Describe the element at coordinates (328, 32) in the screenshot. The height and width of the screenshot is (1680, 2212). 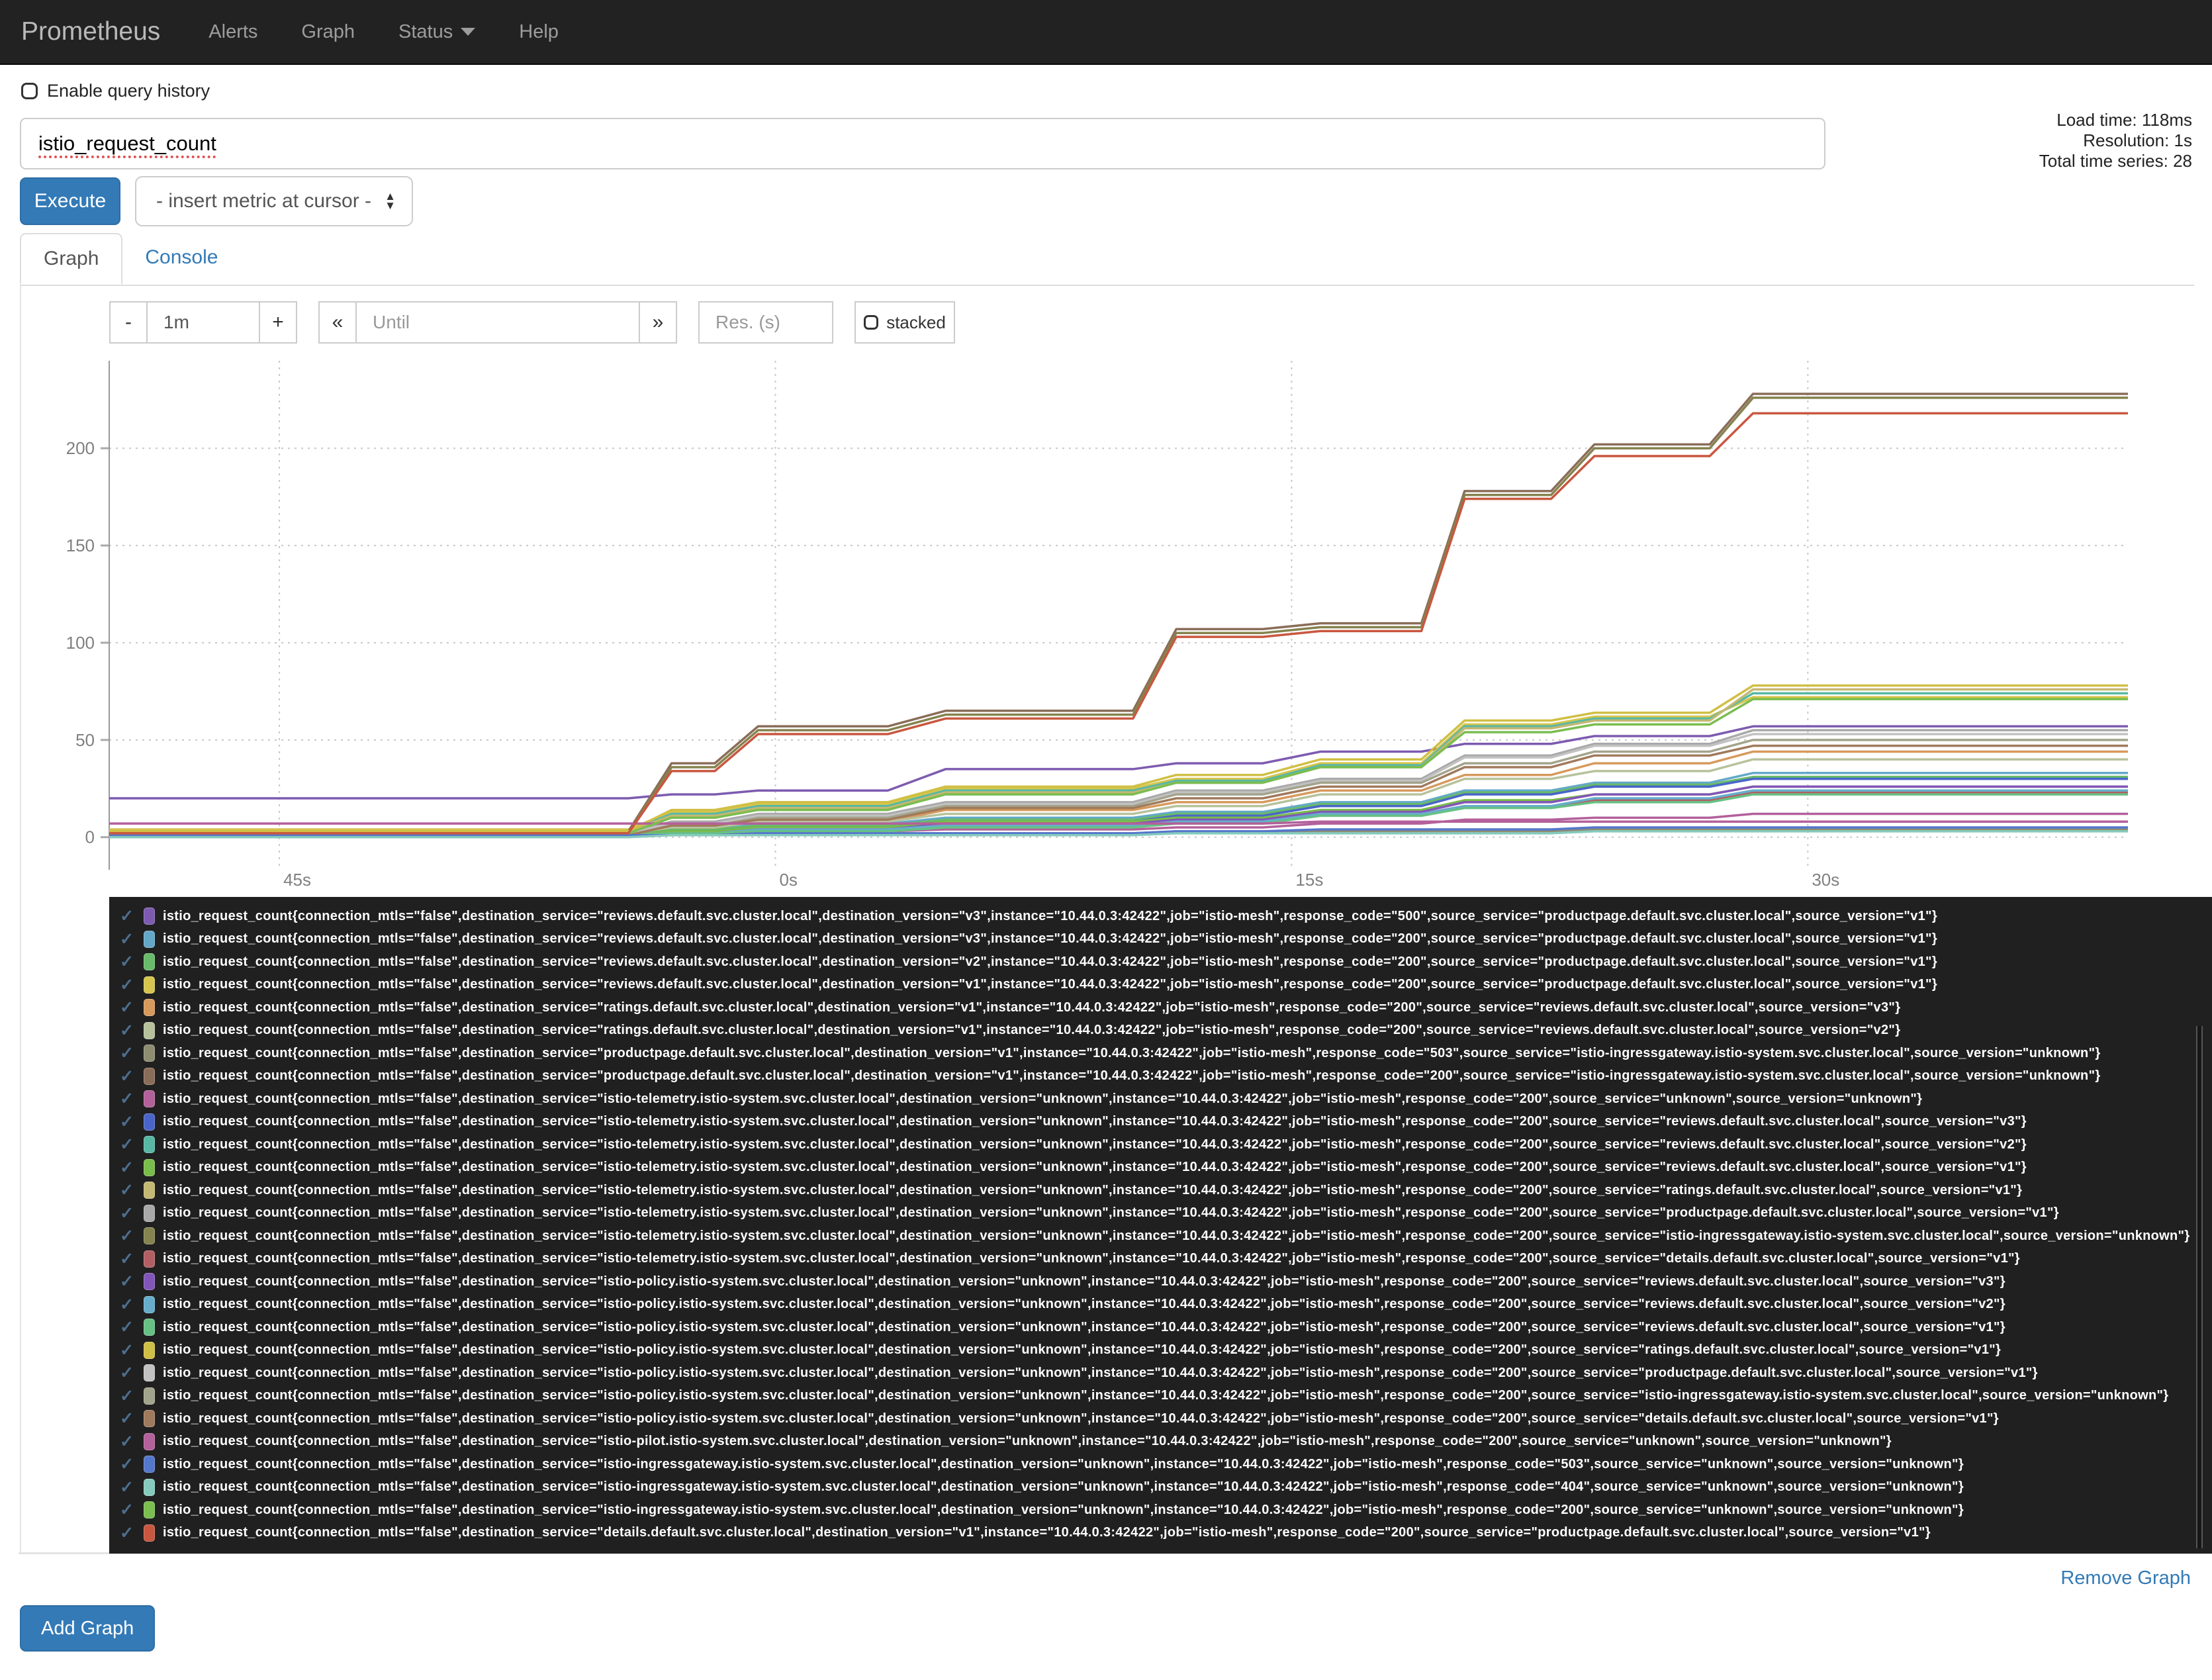
I see `nav-item-graph: Graph` at that location.